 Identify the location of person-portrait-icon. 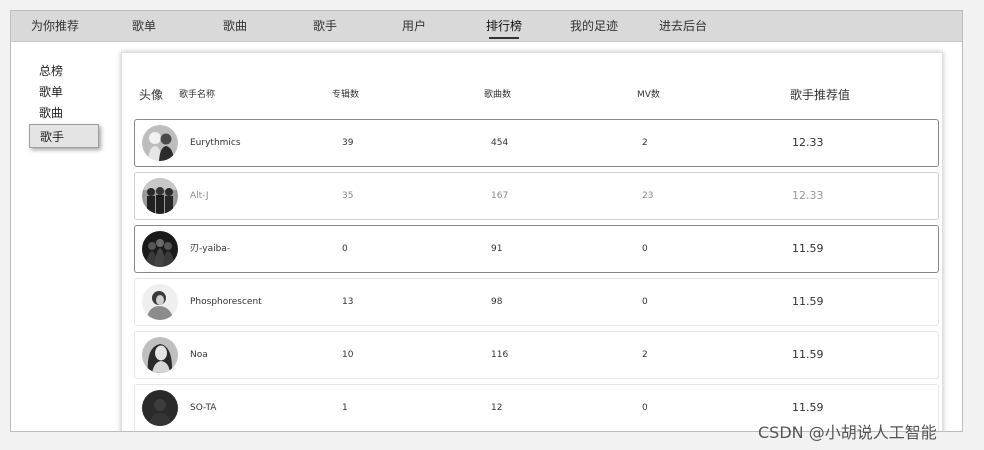
(160, 302).